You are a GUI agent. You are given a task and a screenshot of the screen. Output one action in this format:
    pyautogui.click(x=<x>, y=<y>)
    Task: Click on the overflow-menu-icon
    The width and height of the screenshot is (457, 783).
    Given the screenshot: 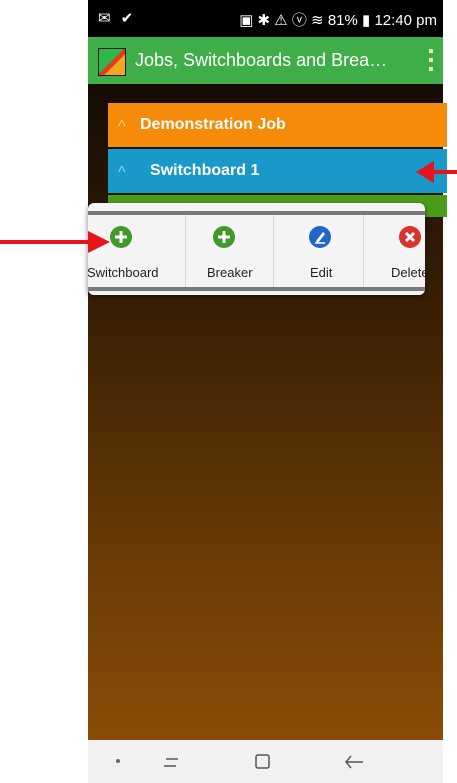 What is the action you would take?
    pyautogui.click(x=431, y=60)
    